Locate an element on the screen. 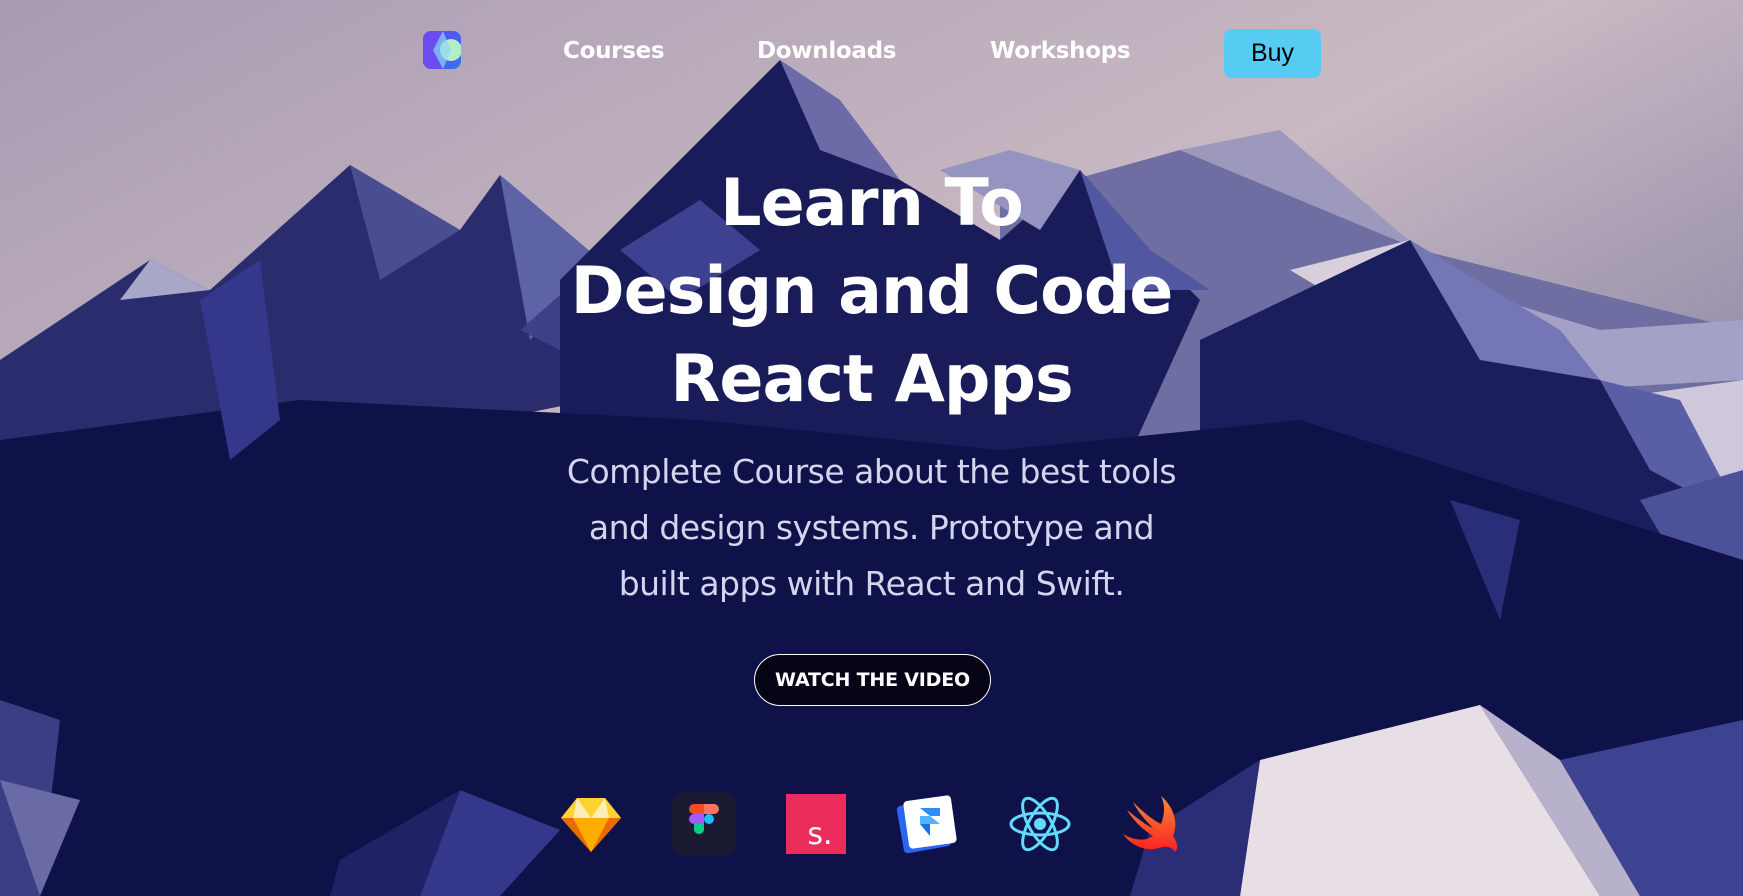 This screenshot has width=1743, height=896. react-icon is located at coordinates (1040, 824).